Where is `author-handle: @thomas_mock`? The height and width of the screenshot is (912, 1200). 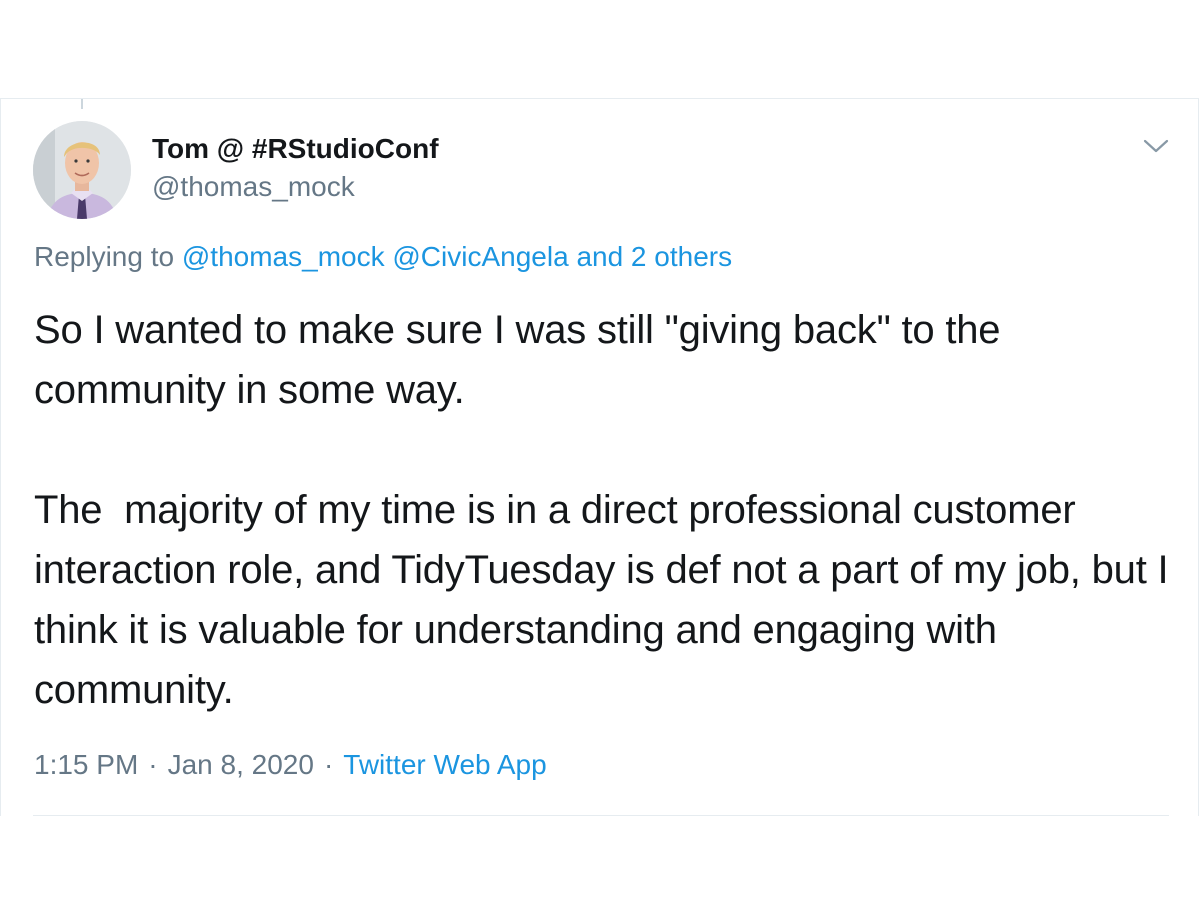 author-handle: @thomas_mock is located at coordinates (253, 187).